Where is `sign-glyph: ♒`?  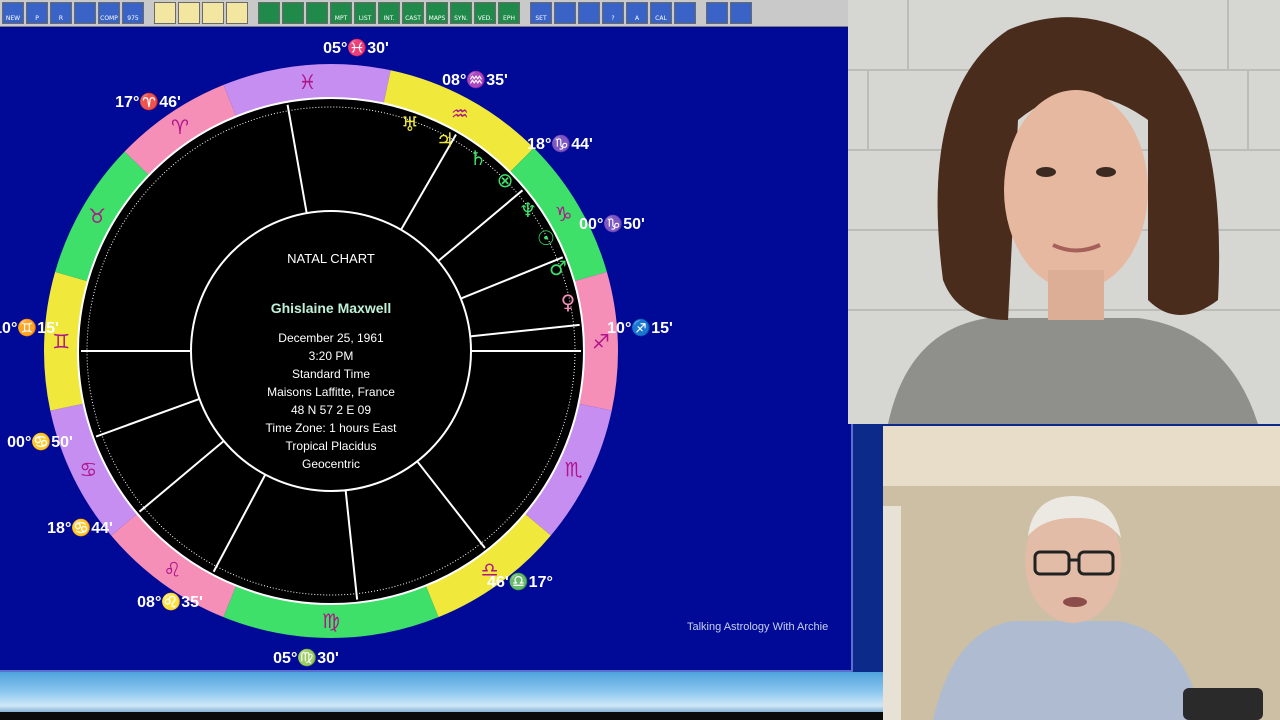 sign-glyph: ♒ is located at coordinates (460, 114).